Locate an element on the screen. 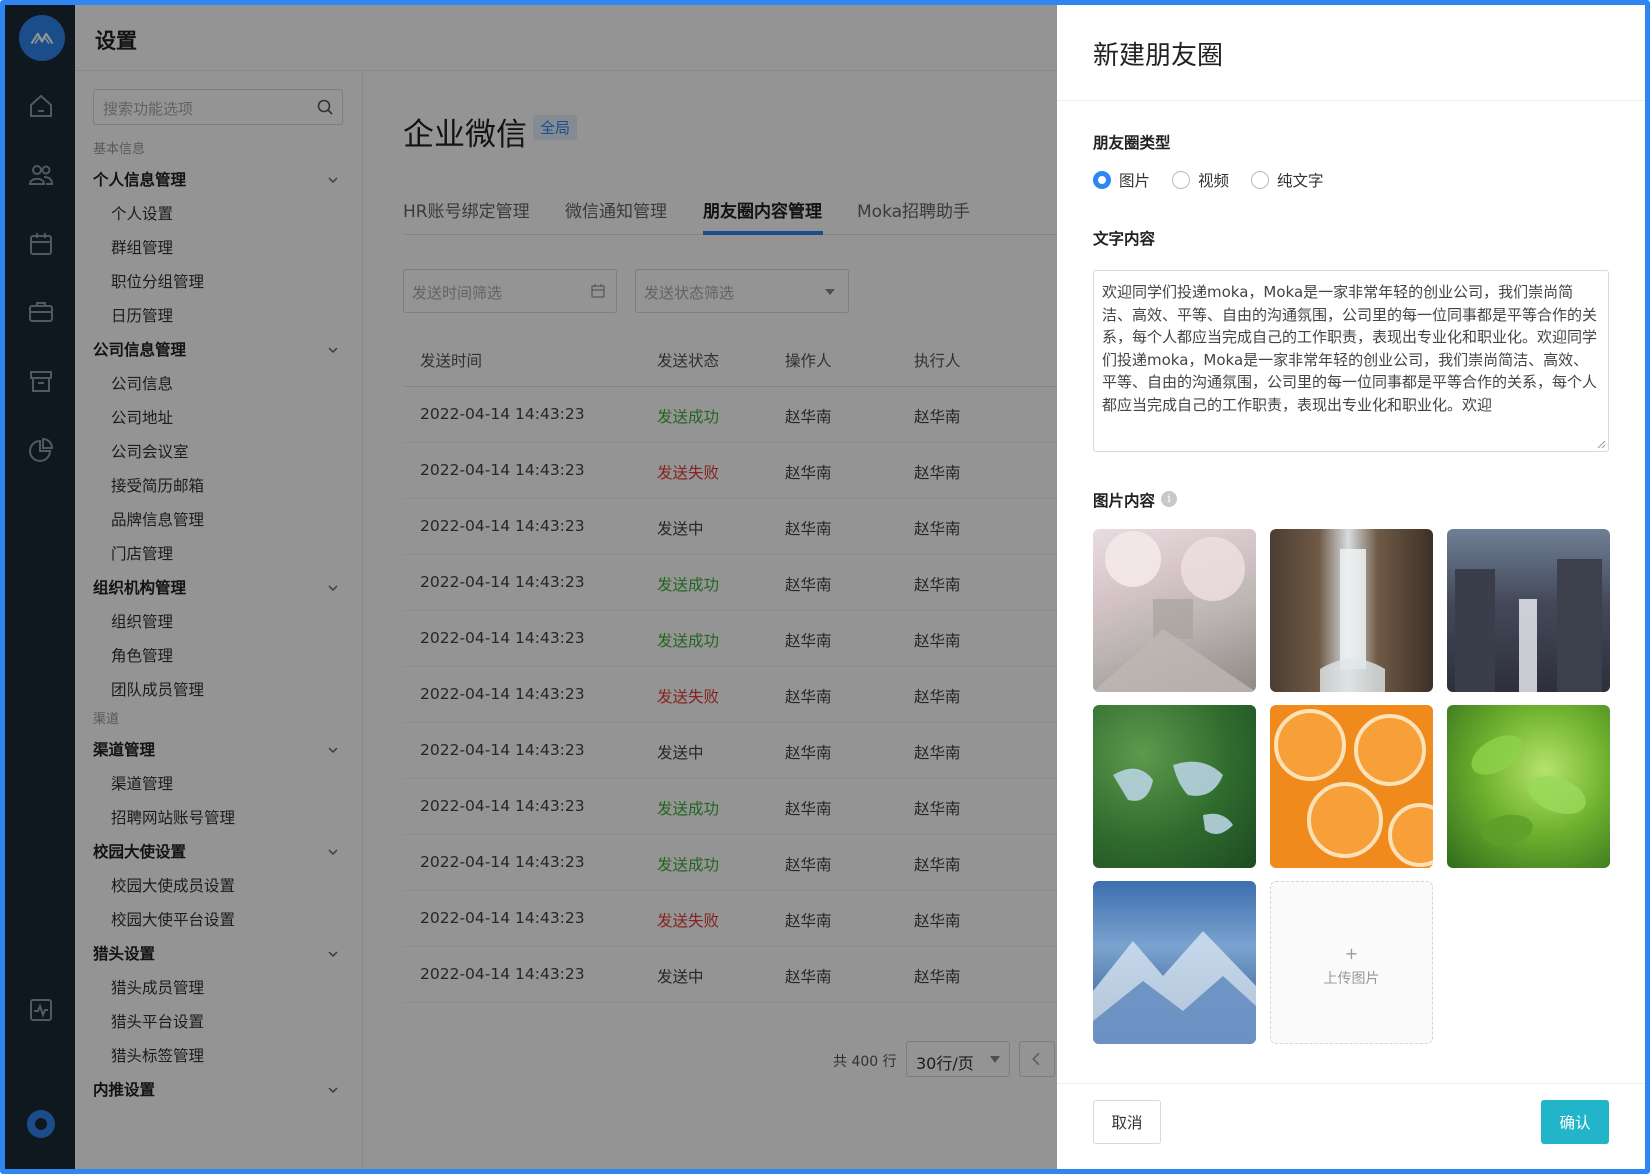 This screenshot has height=1174, width=1650. image-thumbnail-leaves is located at coordinates (1528, 786).